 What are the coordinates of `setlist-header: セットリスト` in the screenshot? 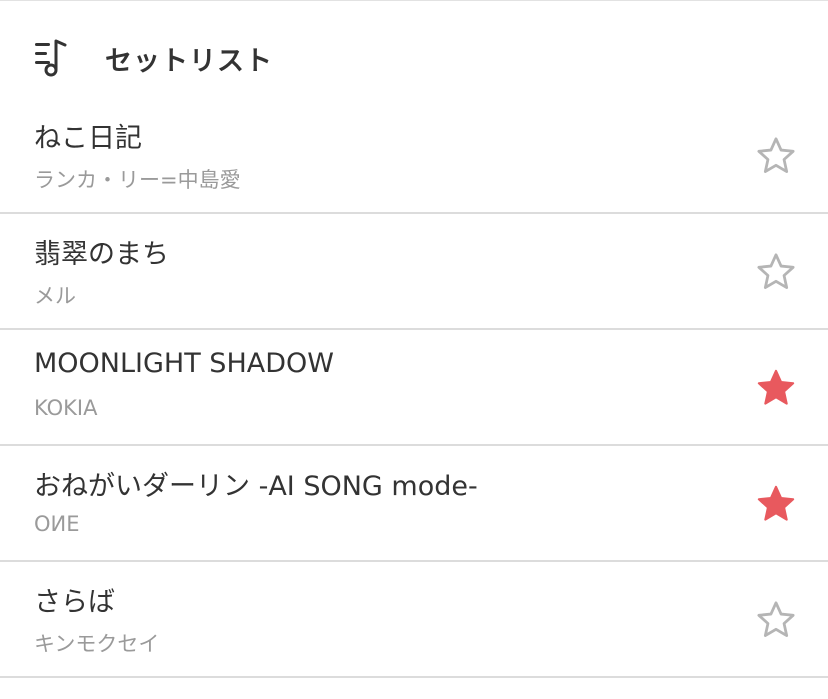 It's located at (414, 49).